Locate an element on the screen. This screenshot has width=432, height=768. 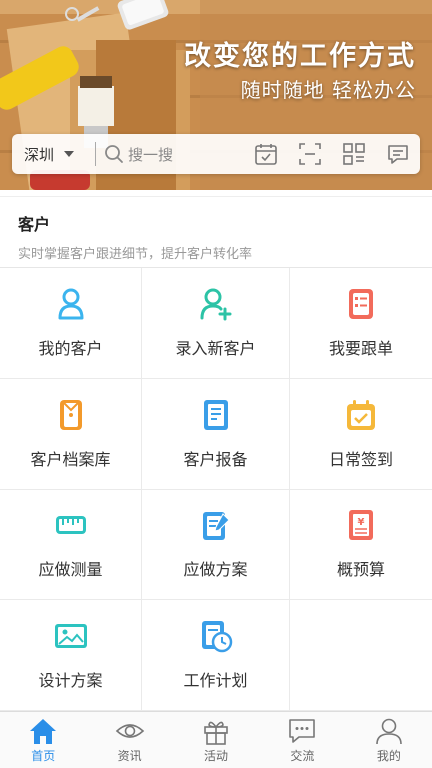
section-title: 客户 is located at coordinates (34, 224).